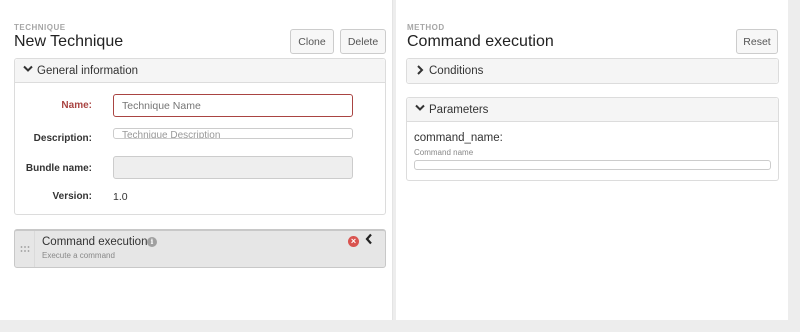 This screenshot has height=332, width=800. What do you see at coordinates (369, 240) in the screenshot?
I see `chevron-left-icon` at bounding box center [369, 240].